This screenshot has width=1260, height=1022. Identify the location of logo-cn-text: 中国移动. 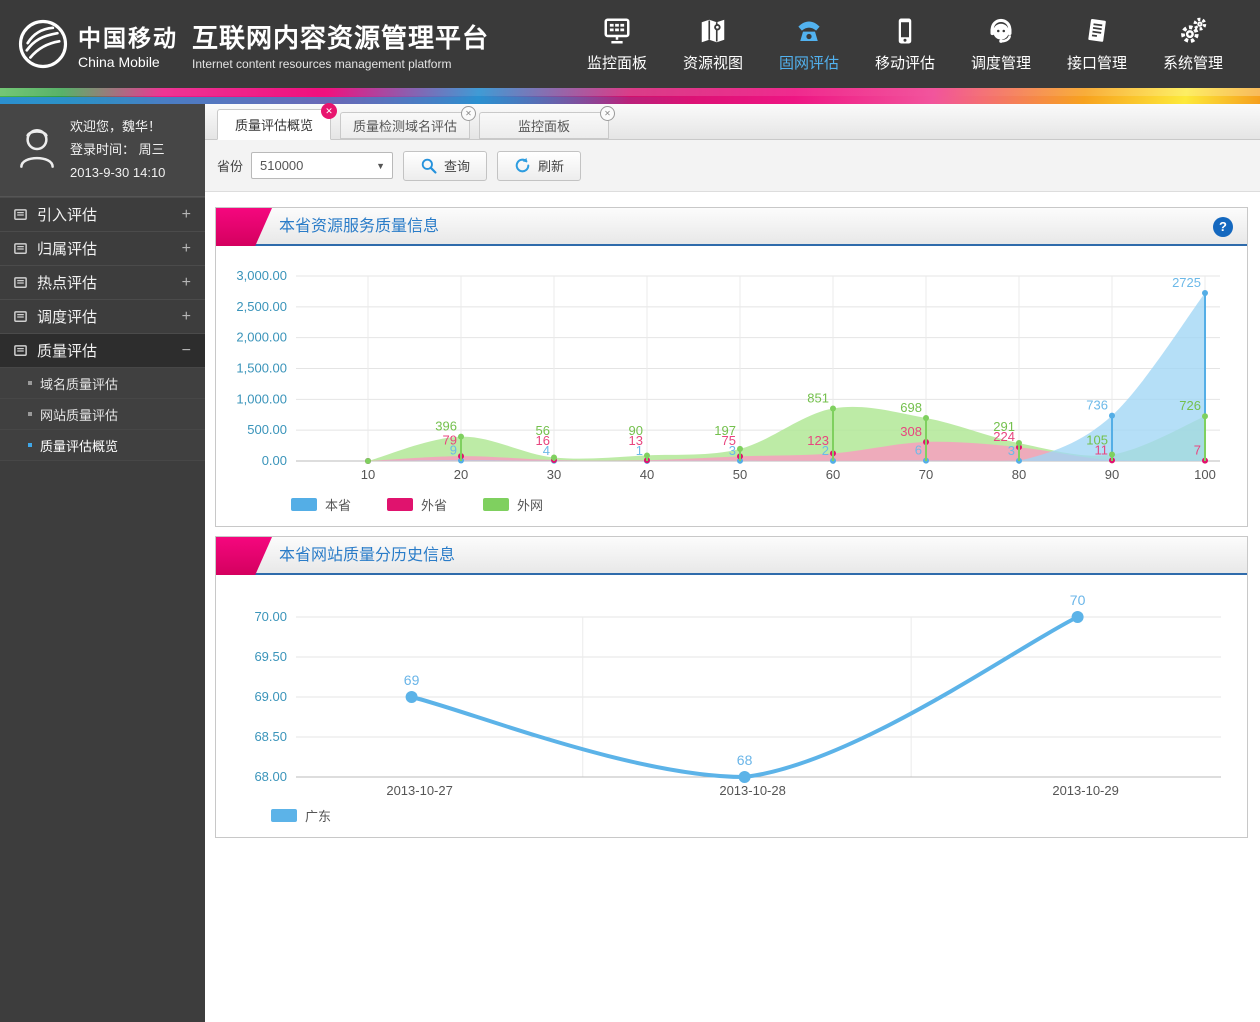
(128, 37).